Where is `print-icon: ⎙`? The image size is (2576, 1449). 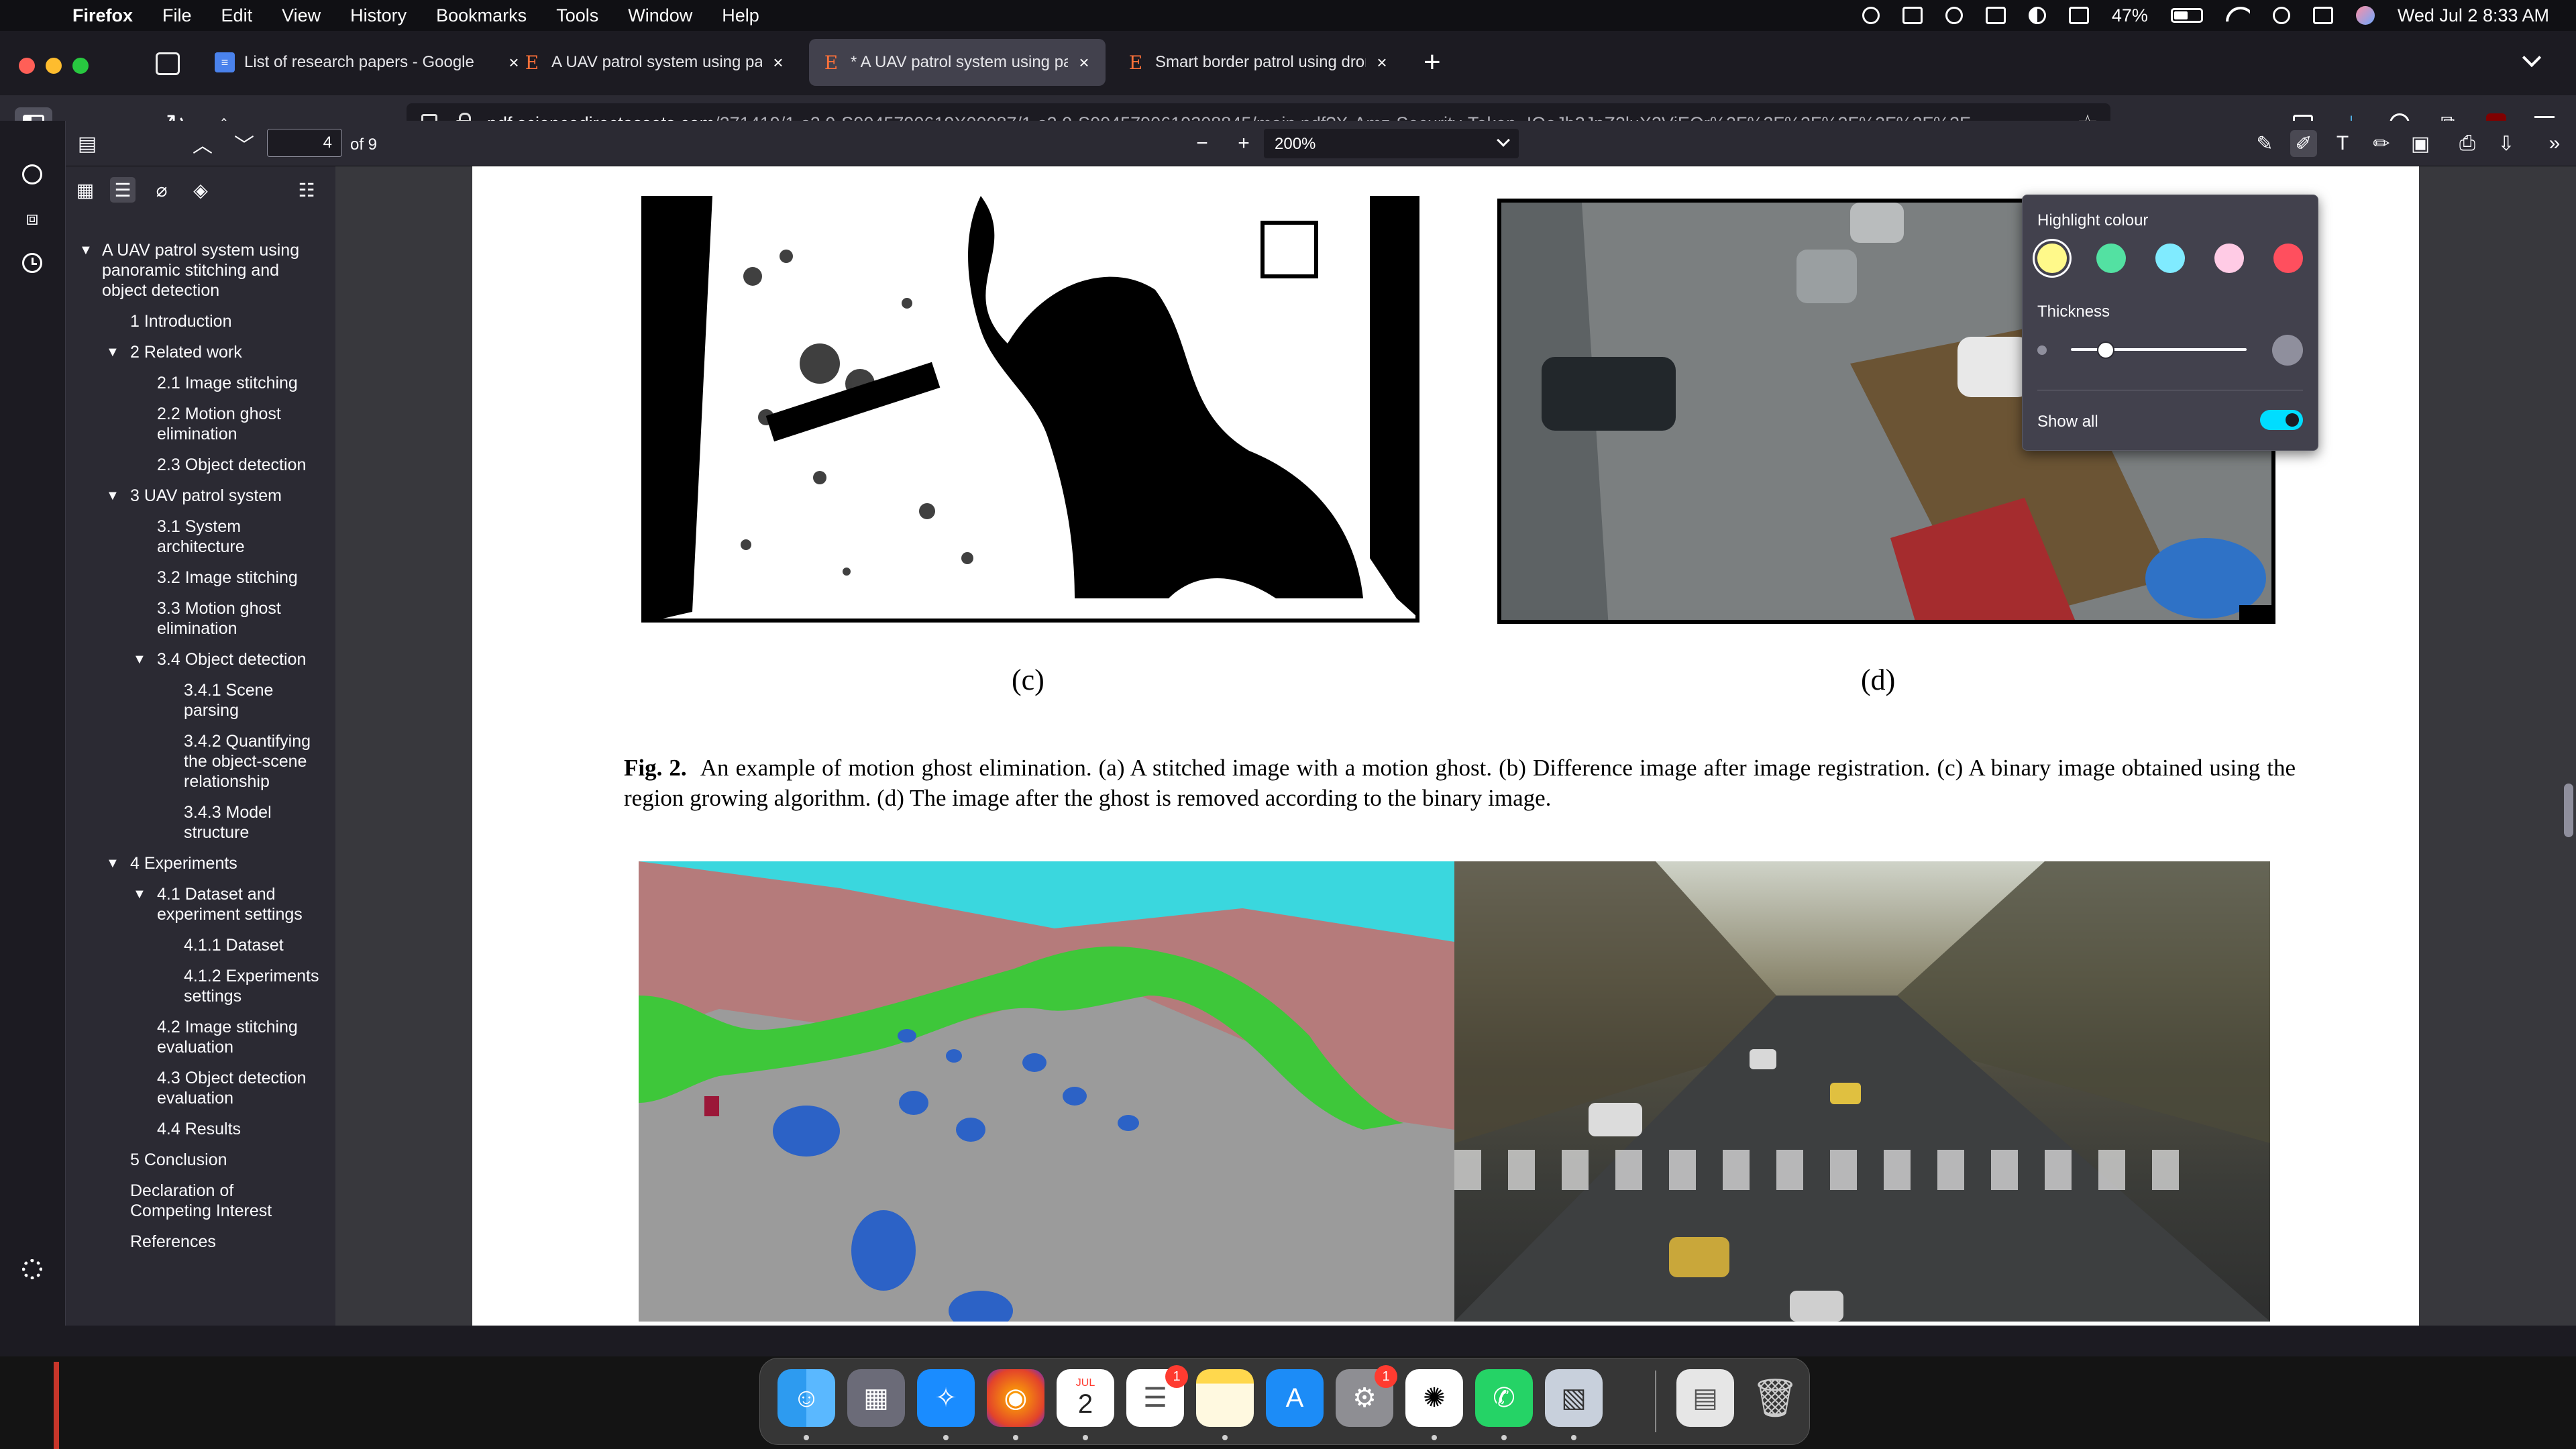
print-icon: ⎙ is located at coordinates (2467, 143).